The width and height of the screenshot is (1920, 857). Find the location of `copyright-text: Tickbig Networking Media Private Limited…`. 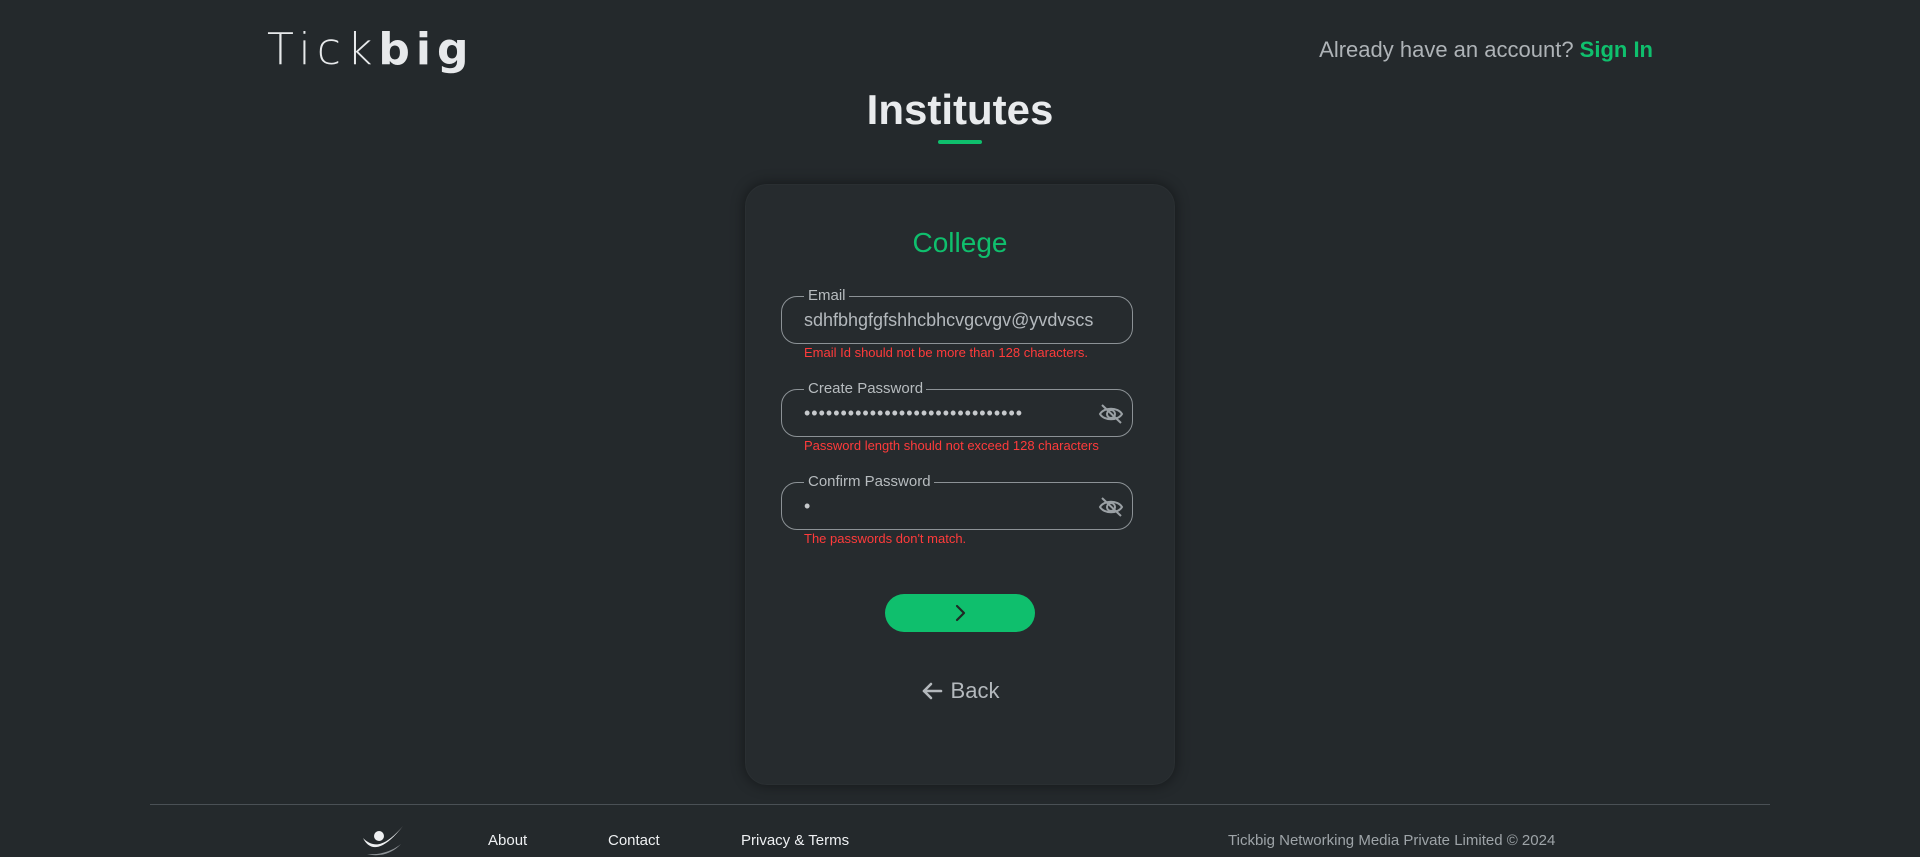

copyright-text: Tickbig Networking Media Private Limited… is located at coordinates (1392, 840).